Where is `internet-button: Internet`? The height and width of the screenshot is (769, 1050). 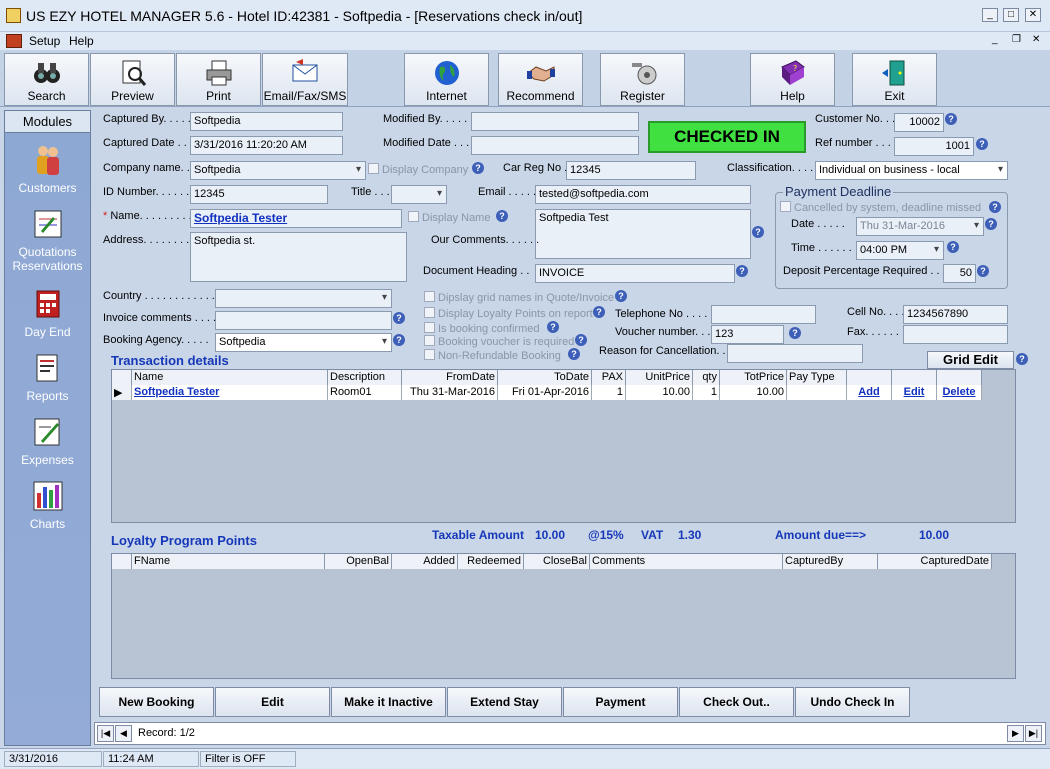 internet-button: Internet is located at coordinates (446, 79).